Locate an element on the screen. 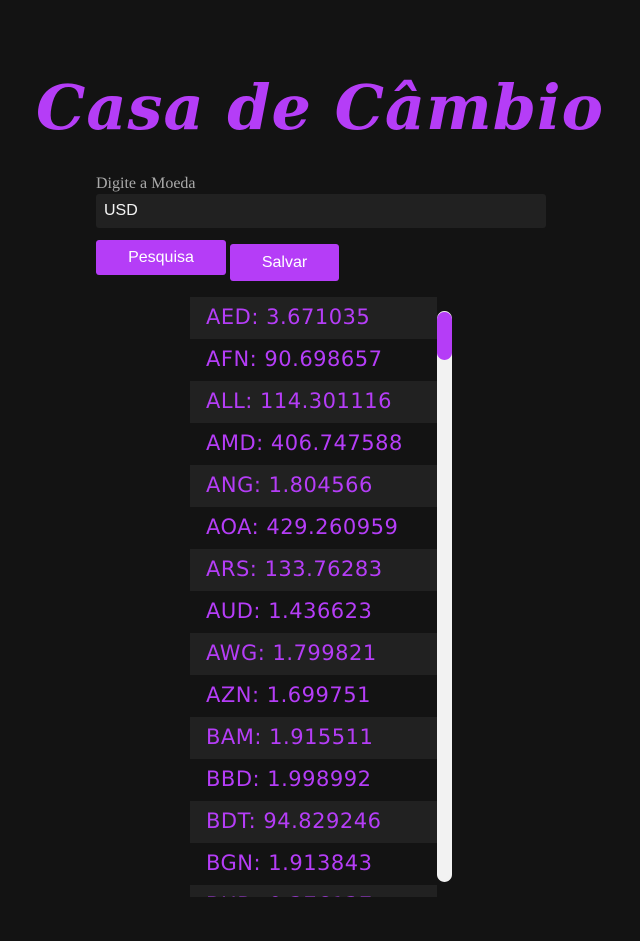  rate-value: 90.698657 is located at coordinates (323, 359).